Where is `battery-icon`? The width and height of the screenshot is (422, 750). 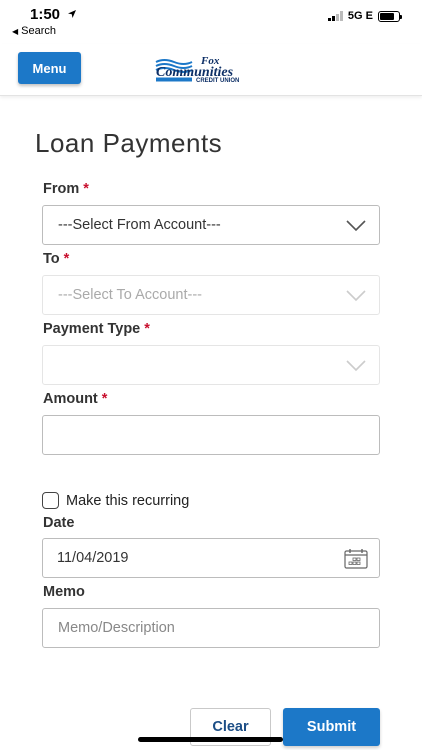 battery-icon is located at coordinates (390, 16).